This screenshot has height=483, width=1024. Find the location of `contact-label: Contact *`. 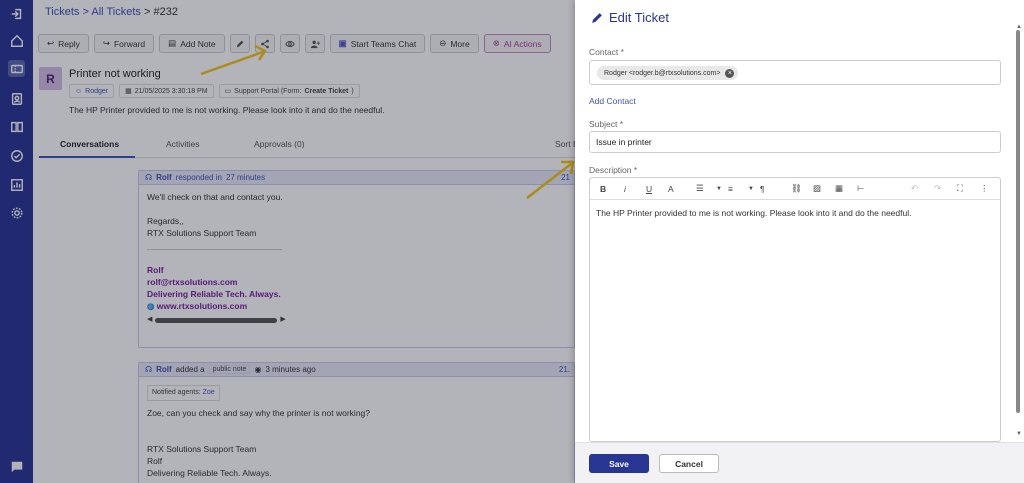

contact-label: Contact * is located at coordinates (606, 52).